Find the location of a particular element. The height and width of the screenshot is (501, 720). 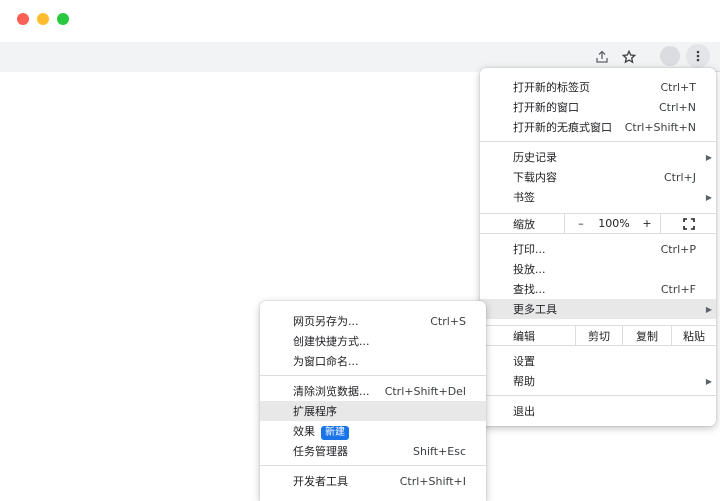

fullscreen-icon is located at coordinates (689, 223).